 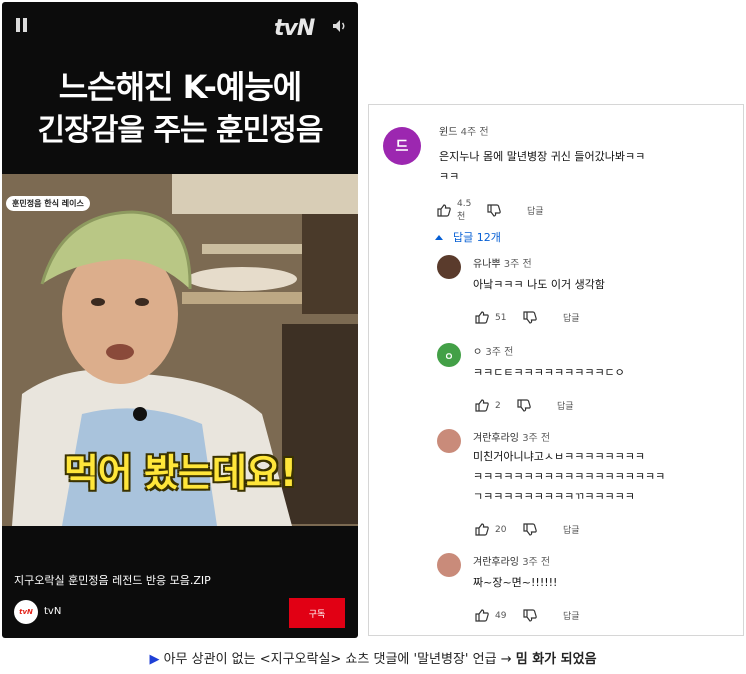 I want to click on like-count: 2, so click(x=498, y=405).